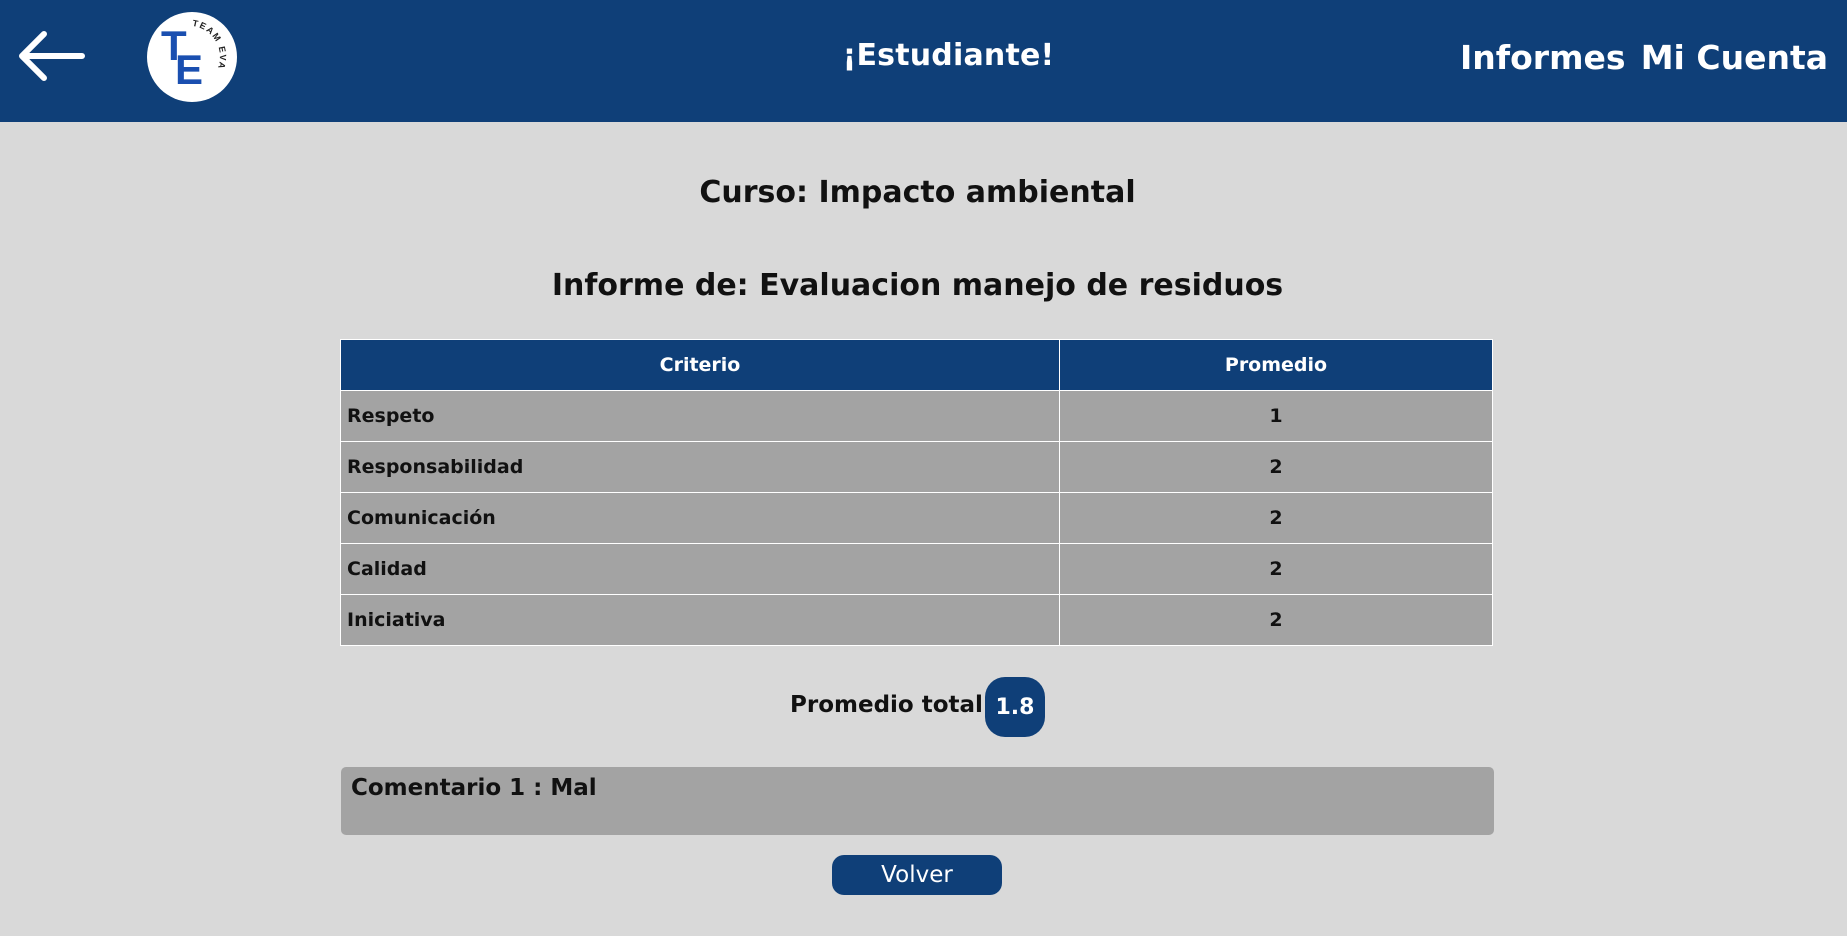  What do you see at coordinates (700, 365) in the screenshot?
I see `column-header-criterio: Criterio` at bounding box center [700, 365].